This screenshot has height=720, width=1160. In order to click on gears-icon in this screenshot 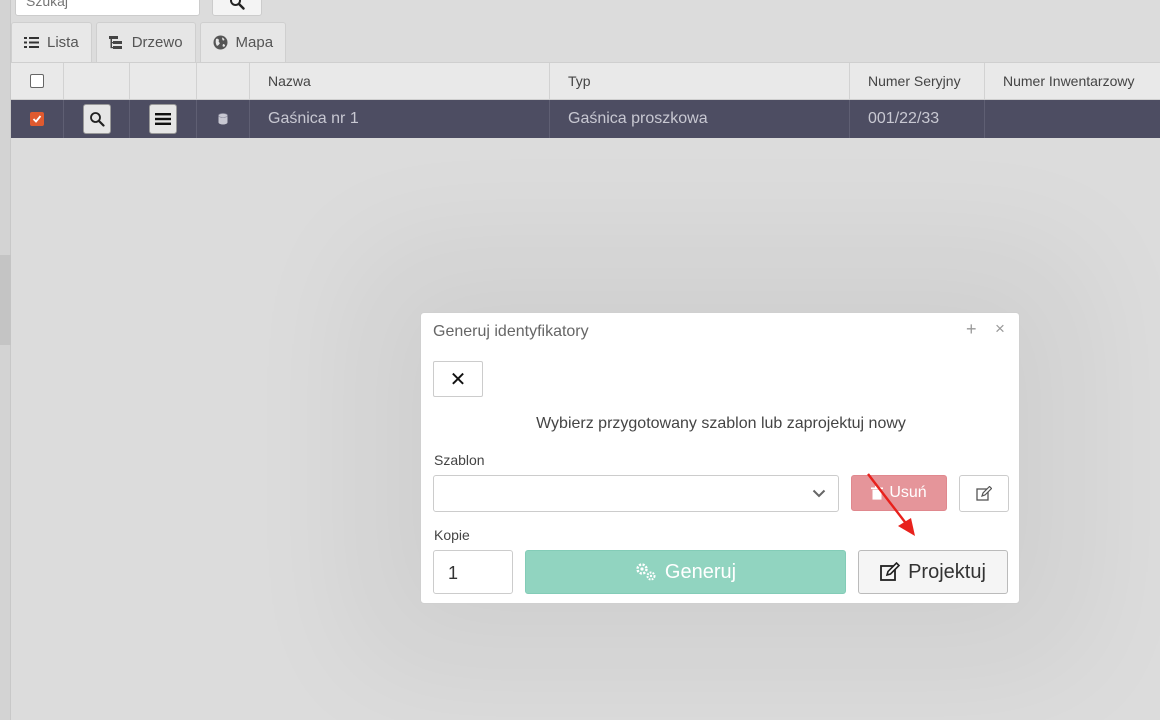, I will do `click(646, 572)`.